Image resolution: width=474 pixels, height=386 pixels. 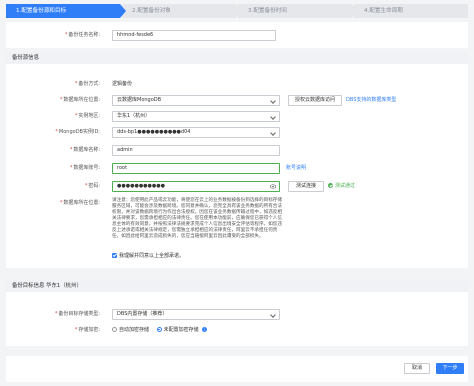 I want to click on step-2: 2.配置备份对象, so click(x=182, y=11).